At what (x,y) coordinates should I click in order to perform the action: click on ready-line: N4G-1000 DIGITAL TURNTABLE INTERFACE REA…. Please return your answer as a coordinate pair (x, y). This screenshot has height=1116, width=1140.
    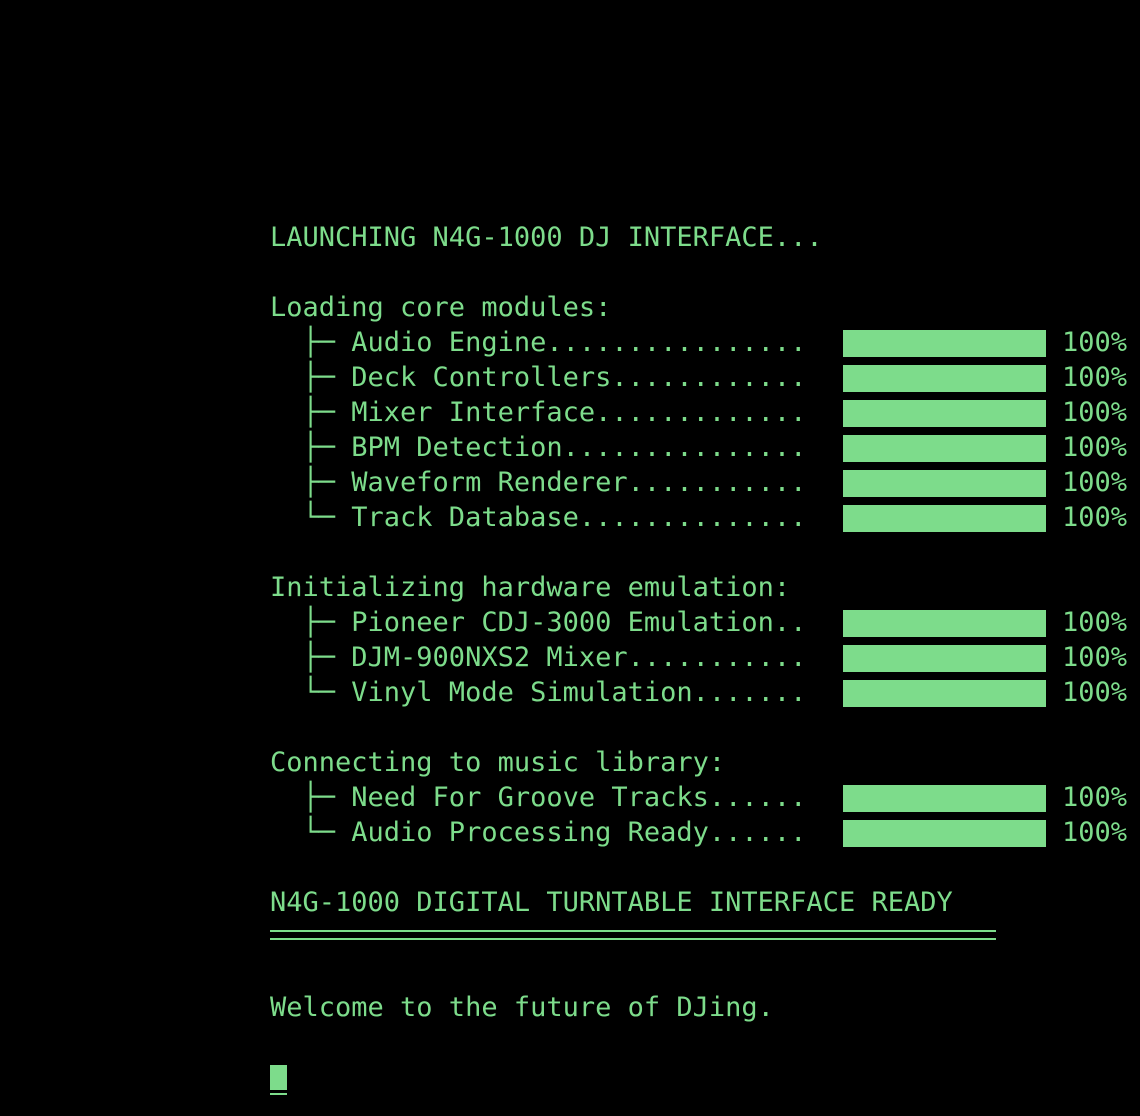
    Looking at the image, I should click on (611, 902).